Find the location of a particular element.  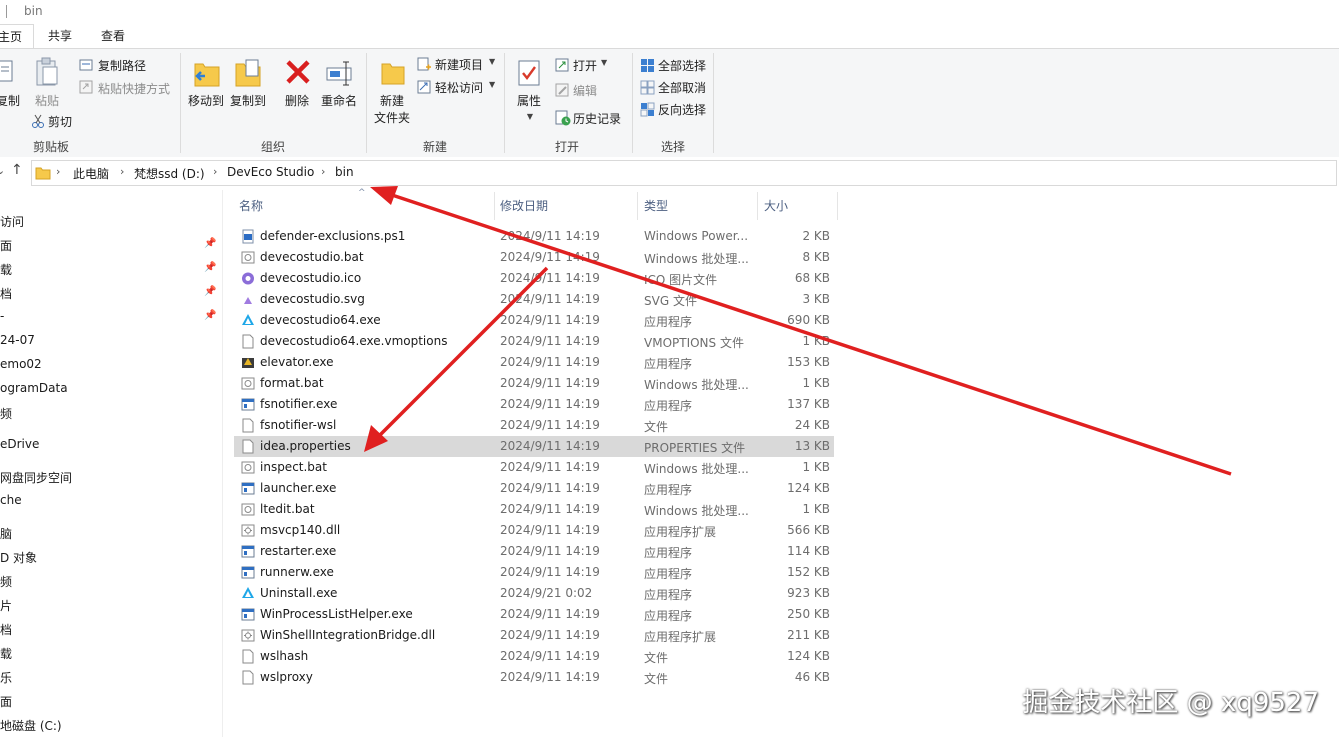

column-header-date: 修改日期 is located at coordinates (524, 206).